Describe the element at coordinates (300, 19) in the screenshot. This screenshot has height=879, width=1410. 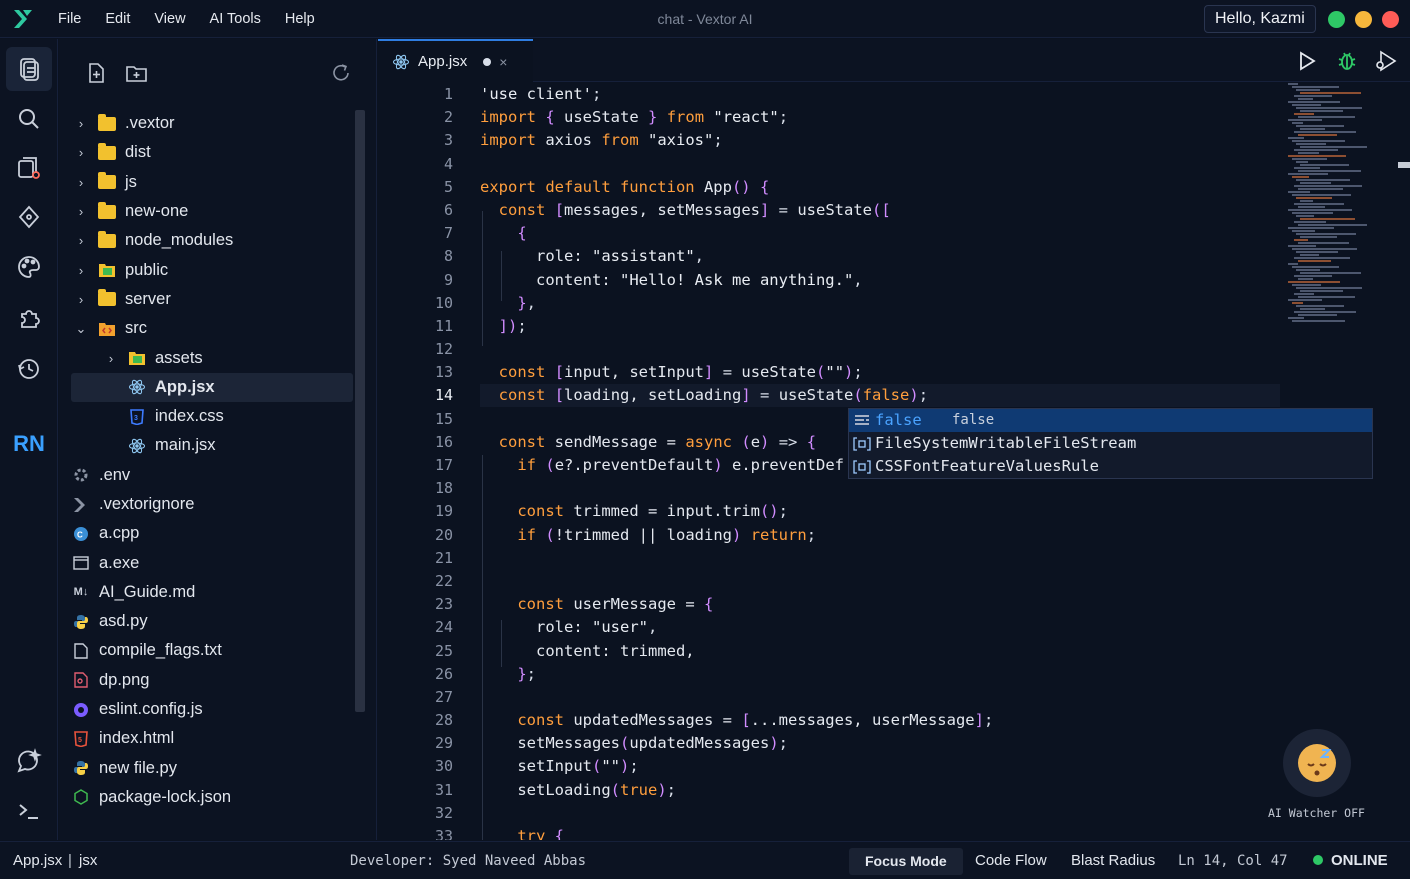
I see `menu-help: Help` at that location.